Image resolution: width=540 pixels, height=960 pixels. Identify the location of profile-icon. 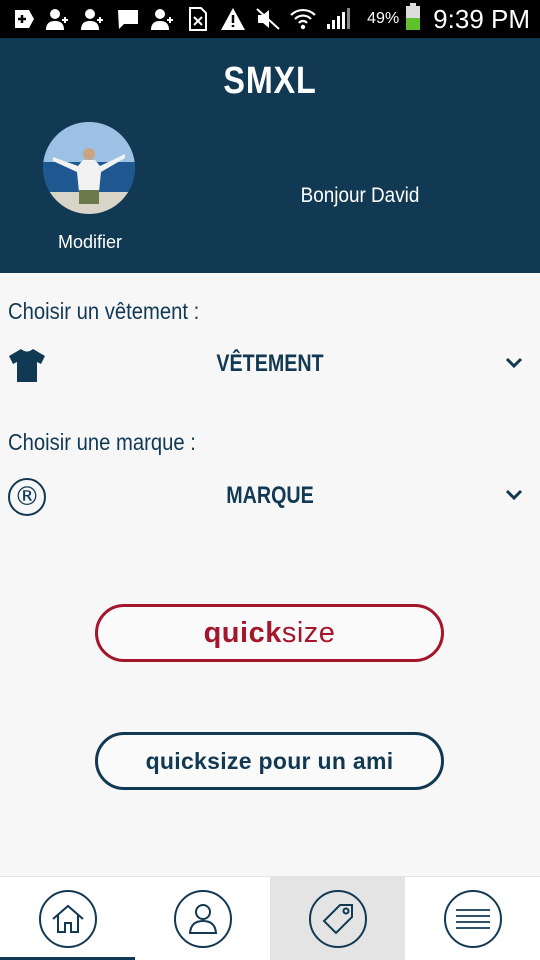
(202, 919).